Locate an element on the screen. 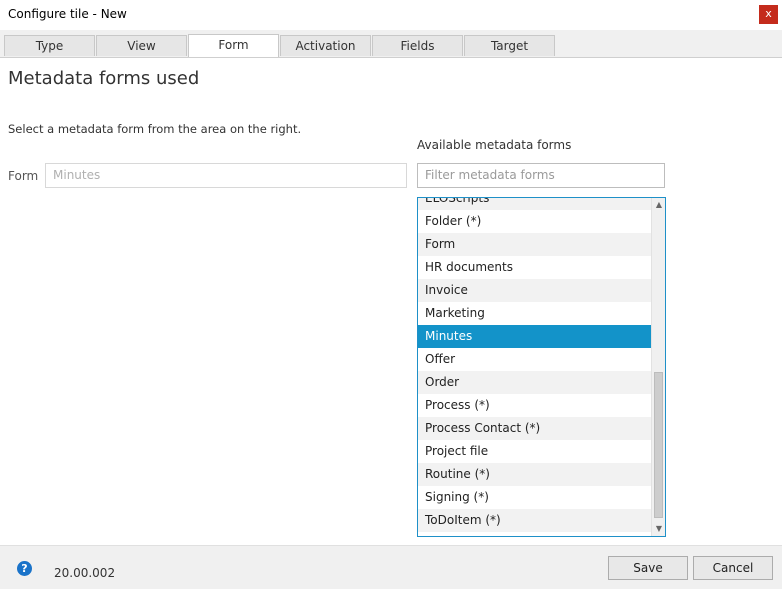 The width and height of the screenshot is (782, 589). window-title: Configure tile - New is located at coordinates (67, 14).